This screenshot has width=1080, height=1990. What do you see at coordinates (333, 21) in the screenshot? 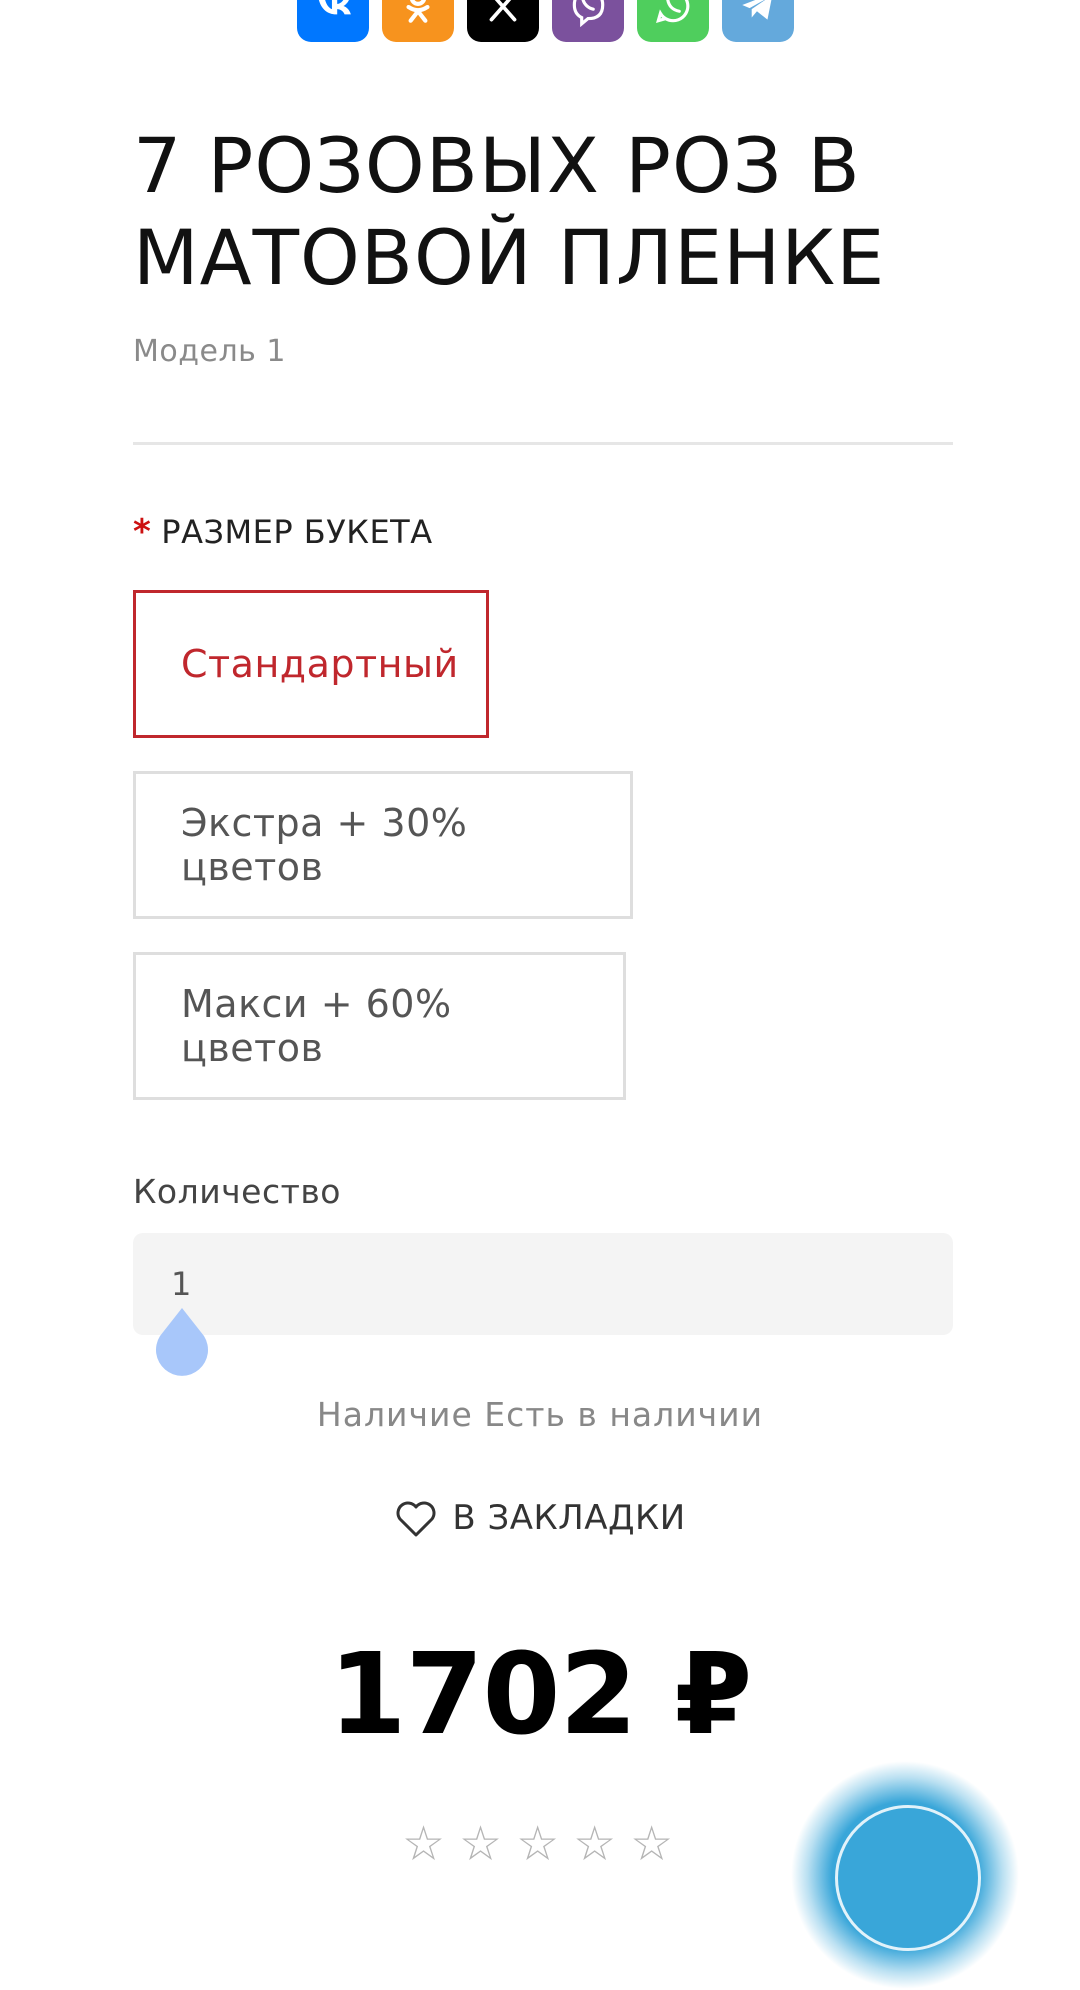
I see `vk-share-button` at bounding box center [333, 21].